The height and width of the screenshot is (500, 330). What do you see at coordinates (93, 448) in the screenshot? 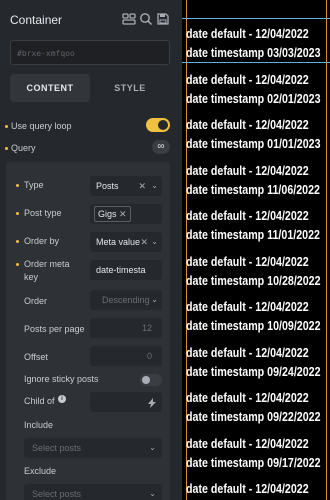
I see `include-select: Select posts ⌄` at bounding box center [93, 448].